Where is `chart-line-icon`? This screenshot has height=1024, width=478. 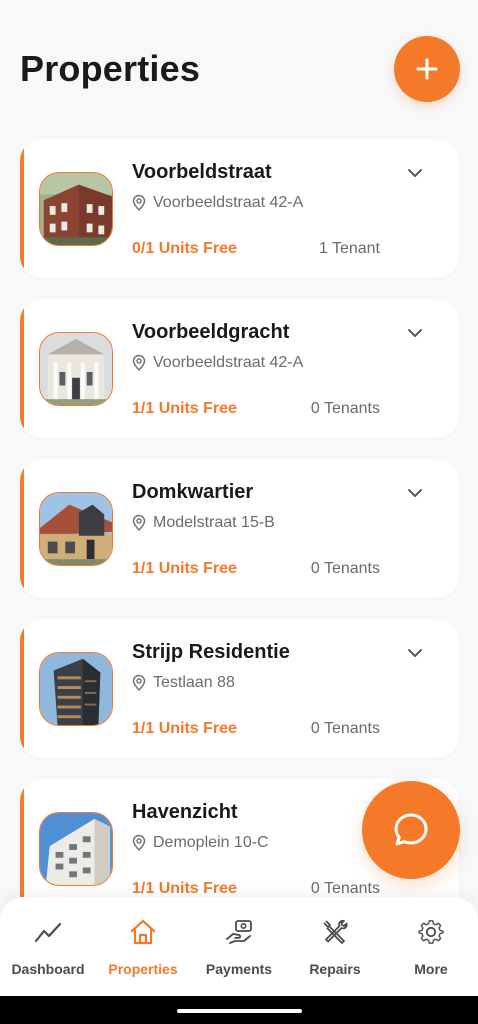
chart-line-icon is located at coordinates (48, 932).